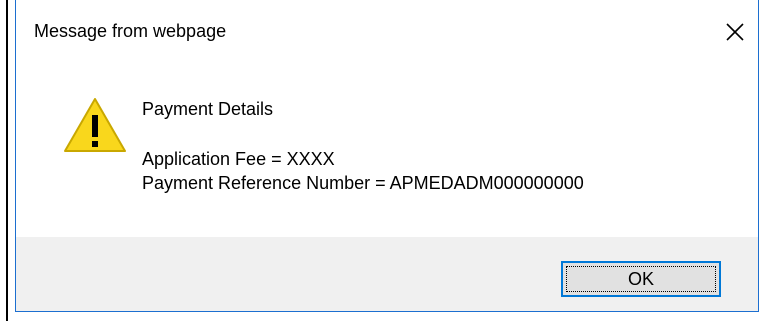  I want to click on dialog-title: Message from webpage, so click(130, 31).